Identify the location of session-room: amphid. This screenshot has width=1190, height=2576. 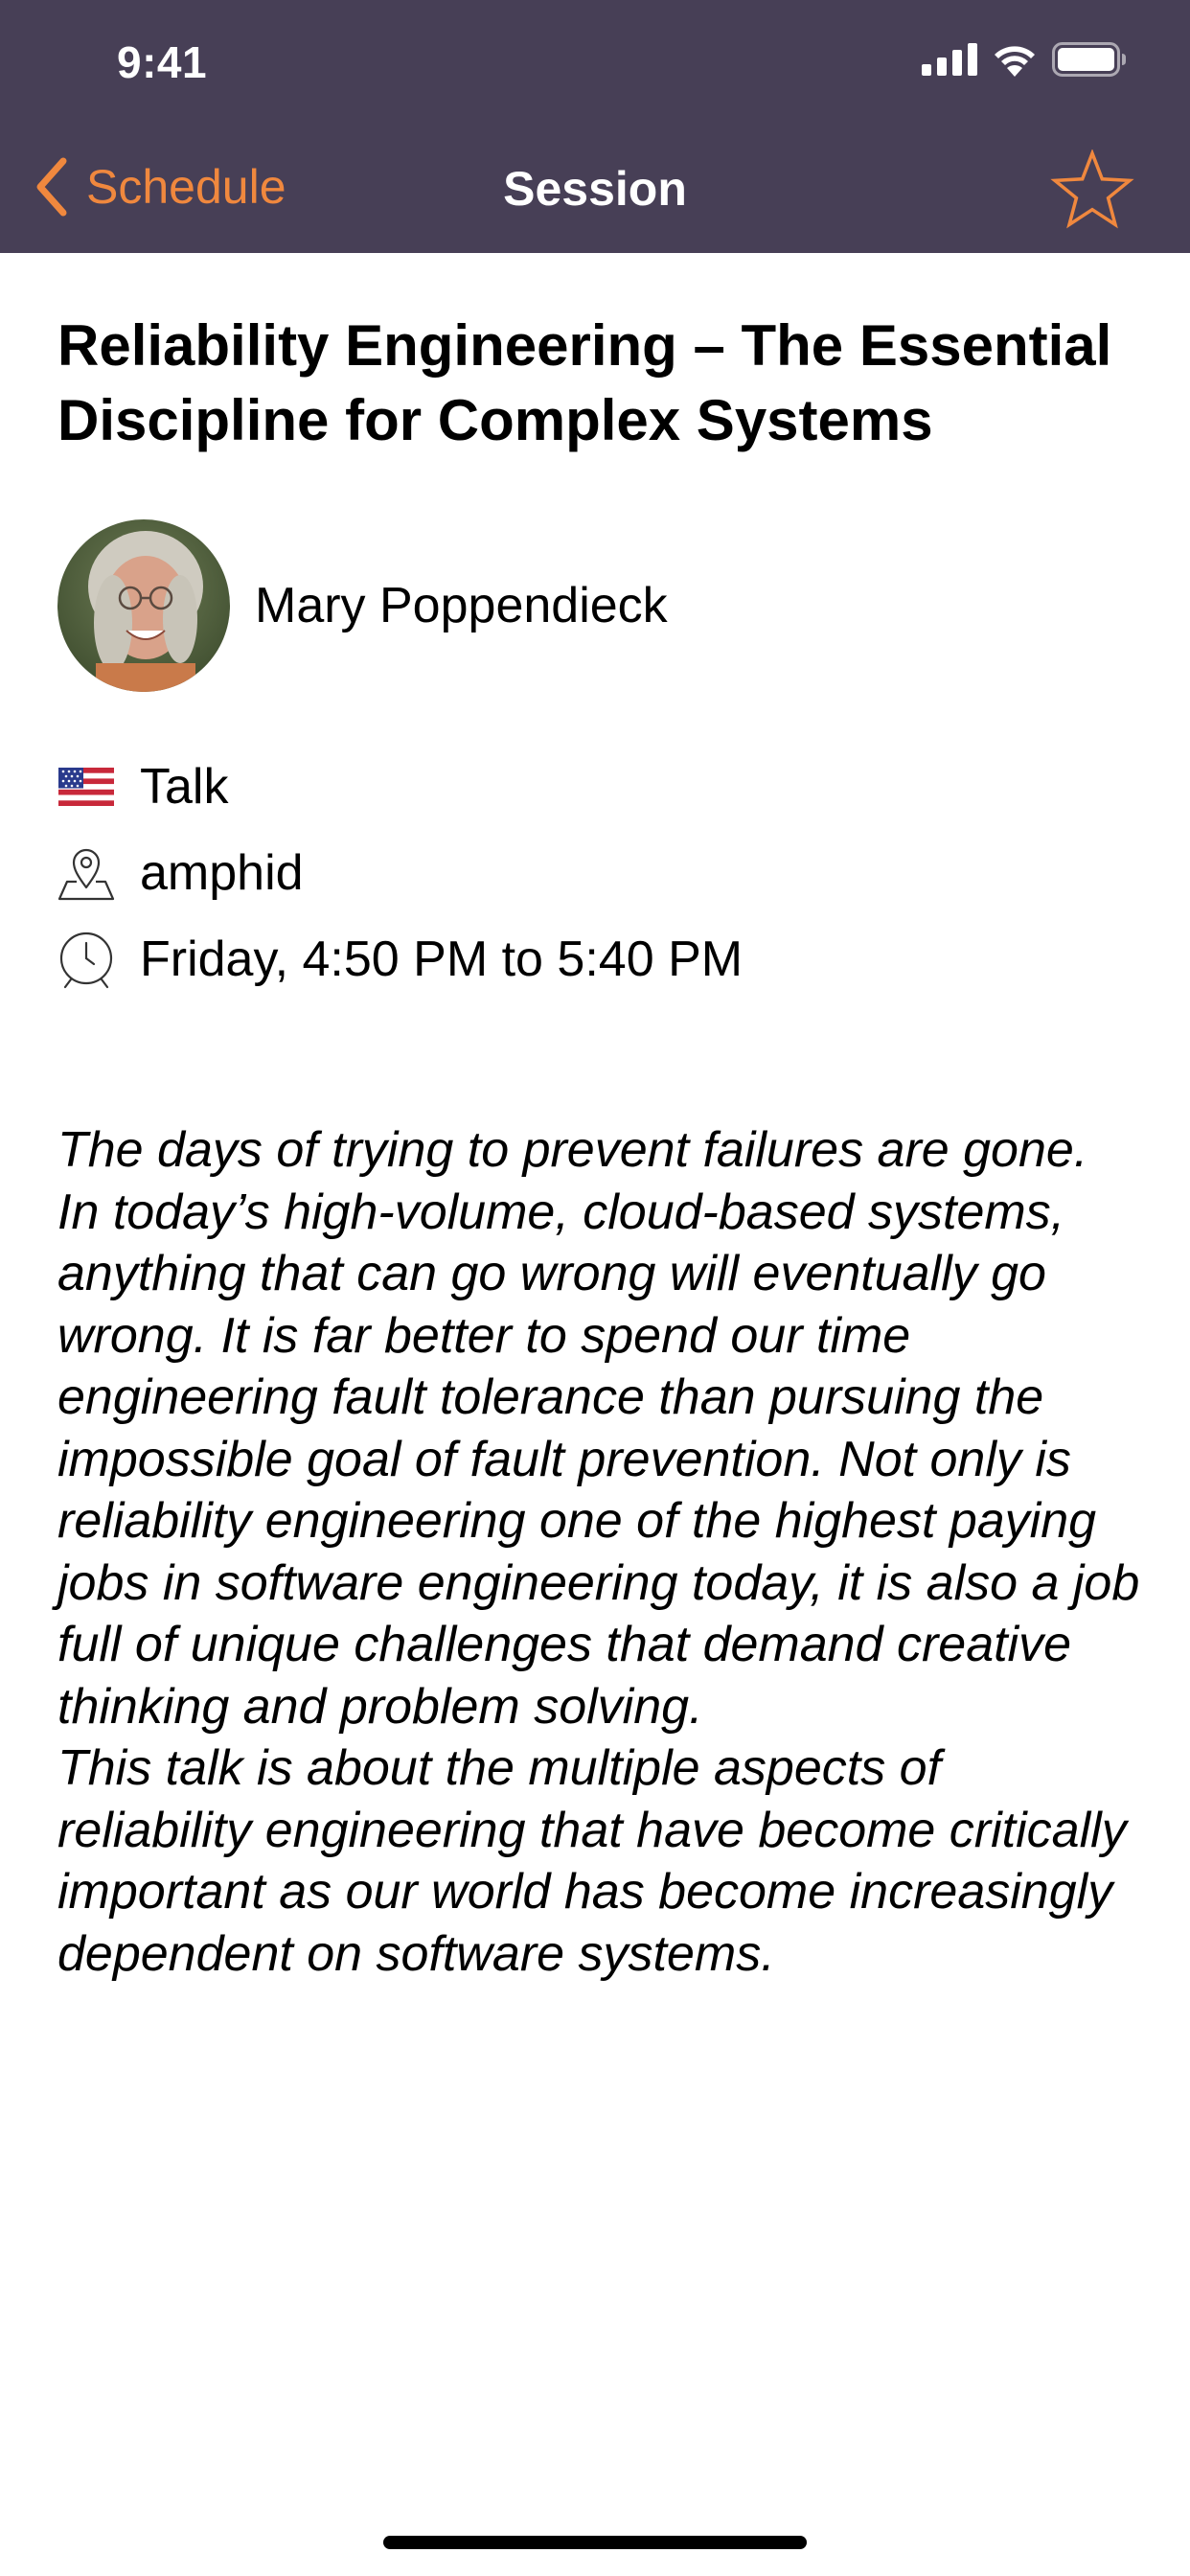
(599, 873).